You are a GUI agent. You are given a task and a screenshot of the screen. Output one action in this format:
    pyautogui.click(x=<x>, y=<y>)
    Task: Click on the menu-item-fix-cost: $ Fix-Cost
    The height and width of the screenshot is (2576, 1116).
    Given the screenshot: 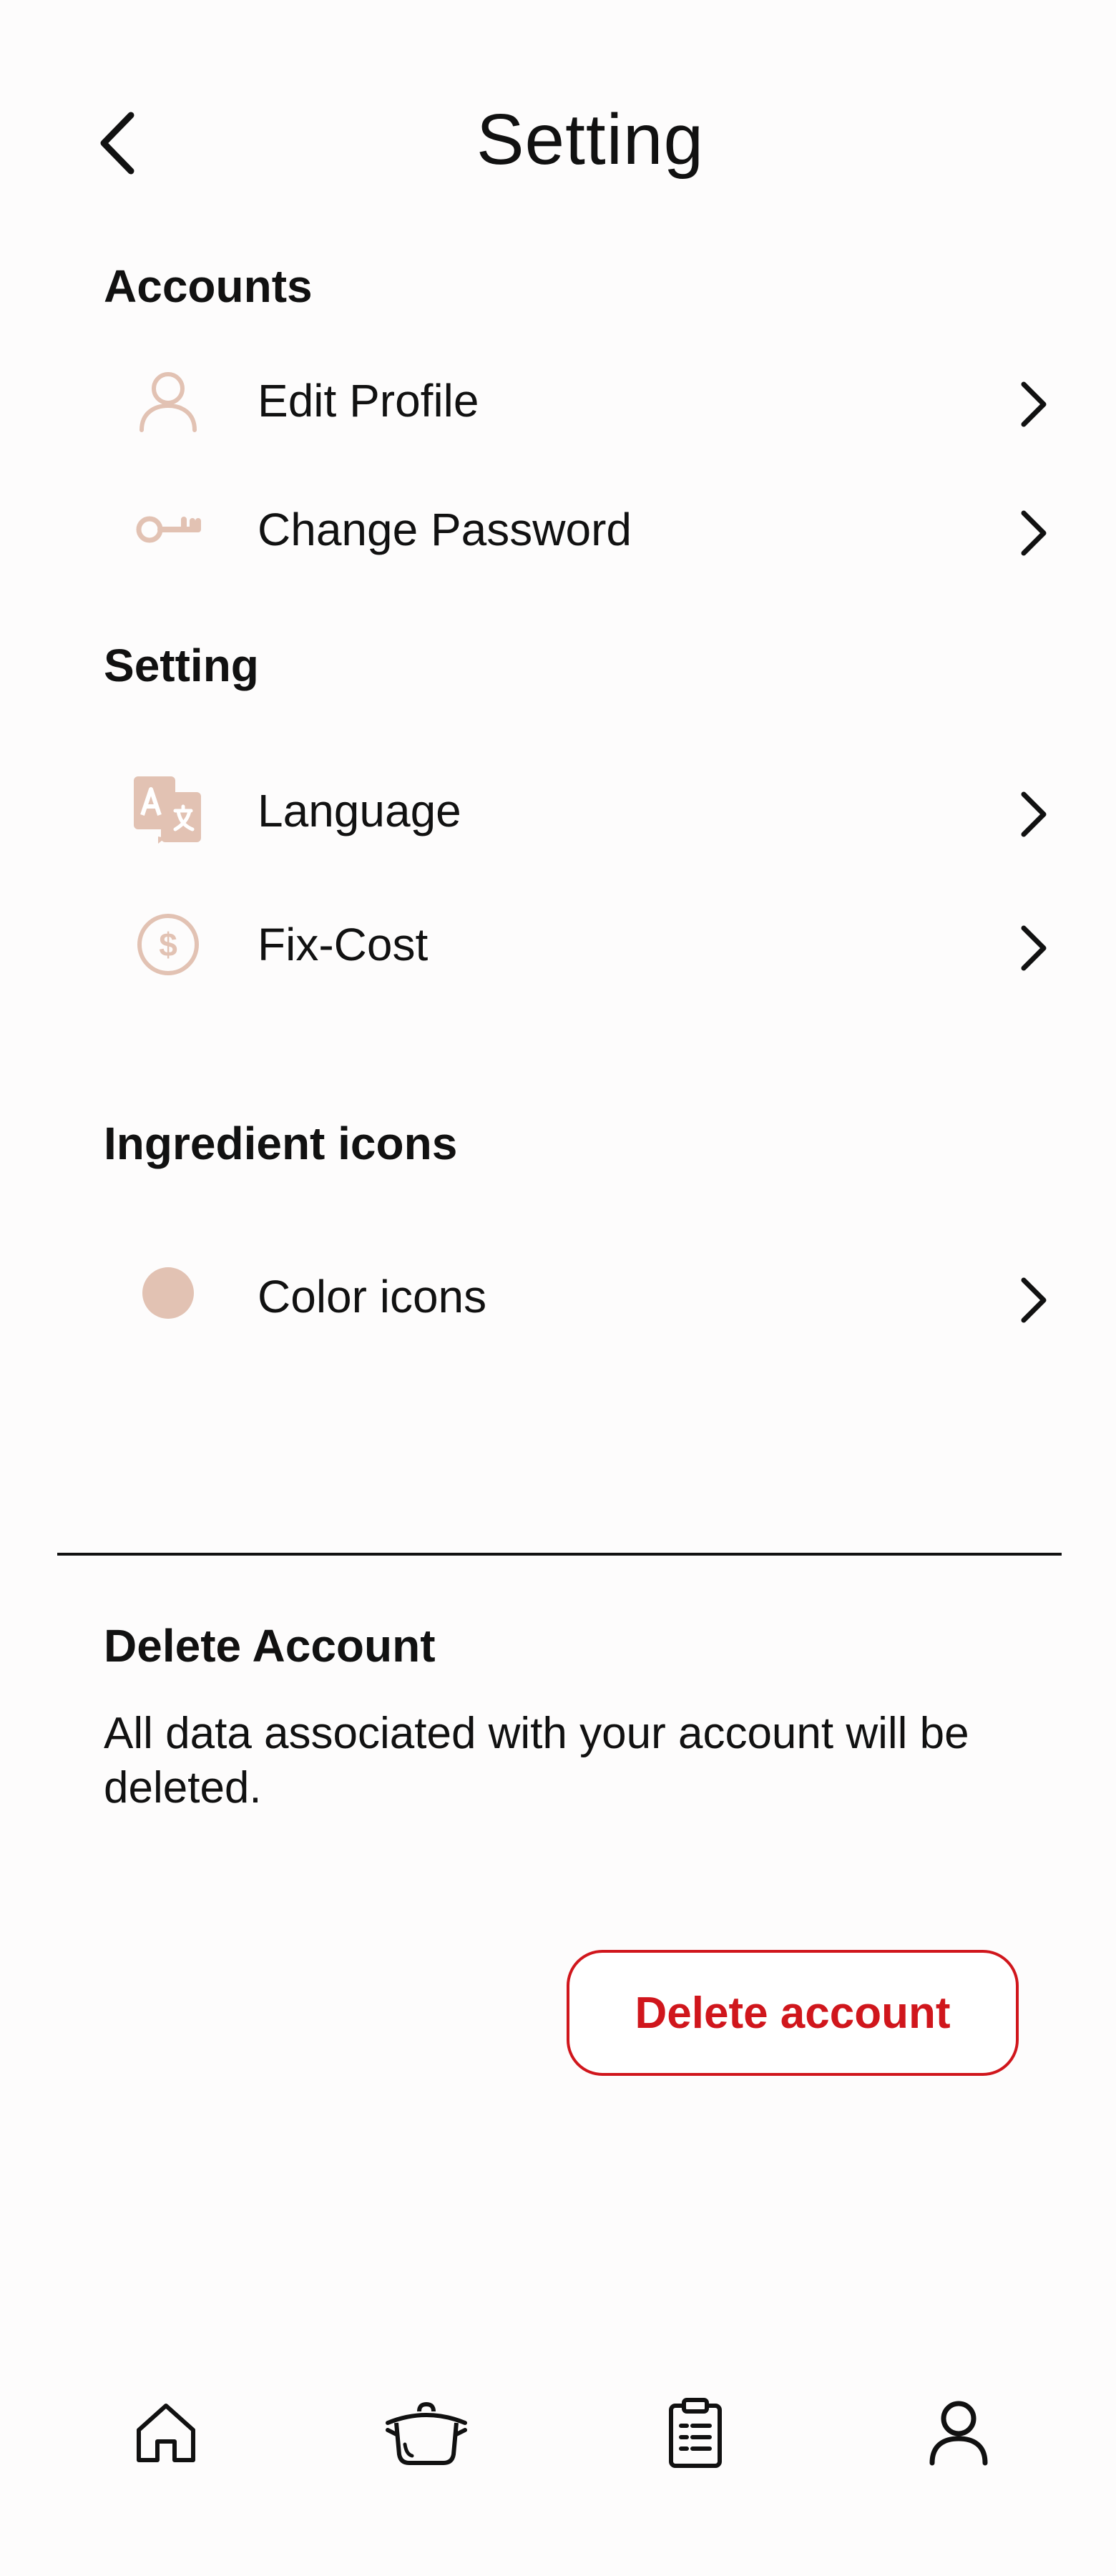 What is the action you would take?
    pyautogui.click(x=579, y=944)
    